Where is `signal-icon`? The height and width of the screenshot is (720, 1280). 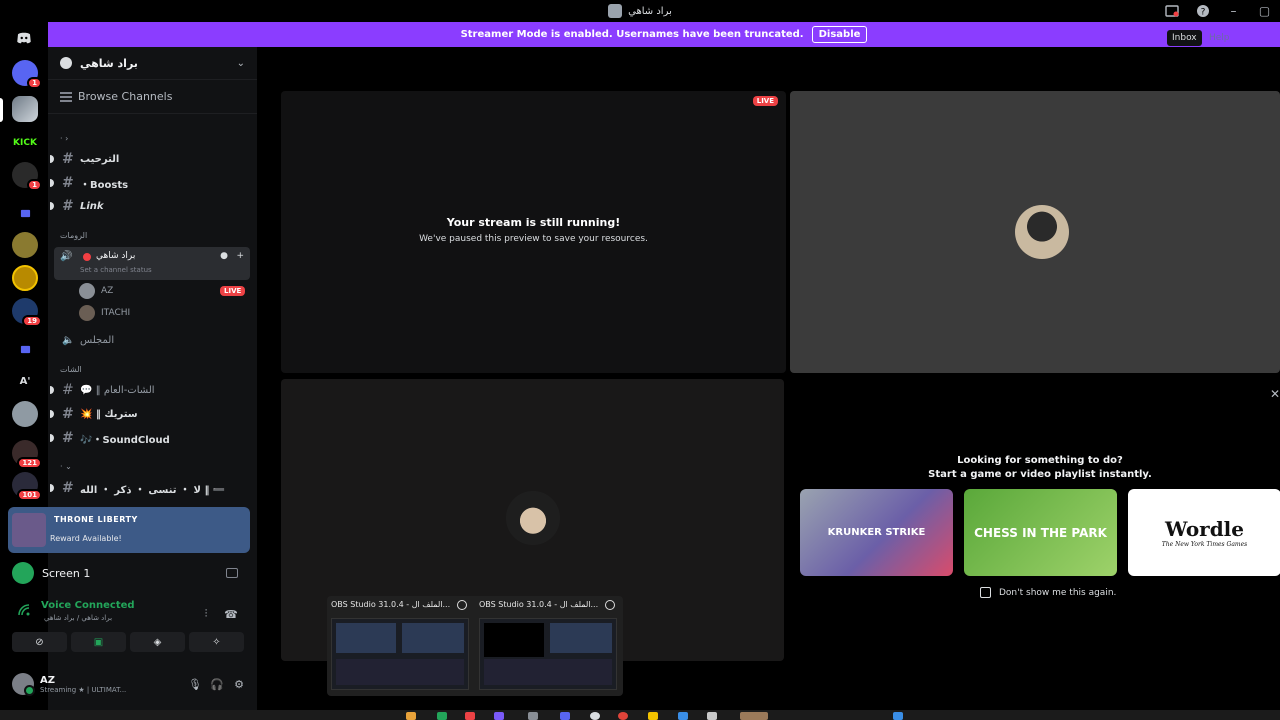 signal-icon is located at coordinates (25, 610).